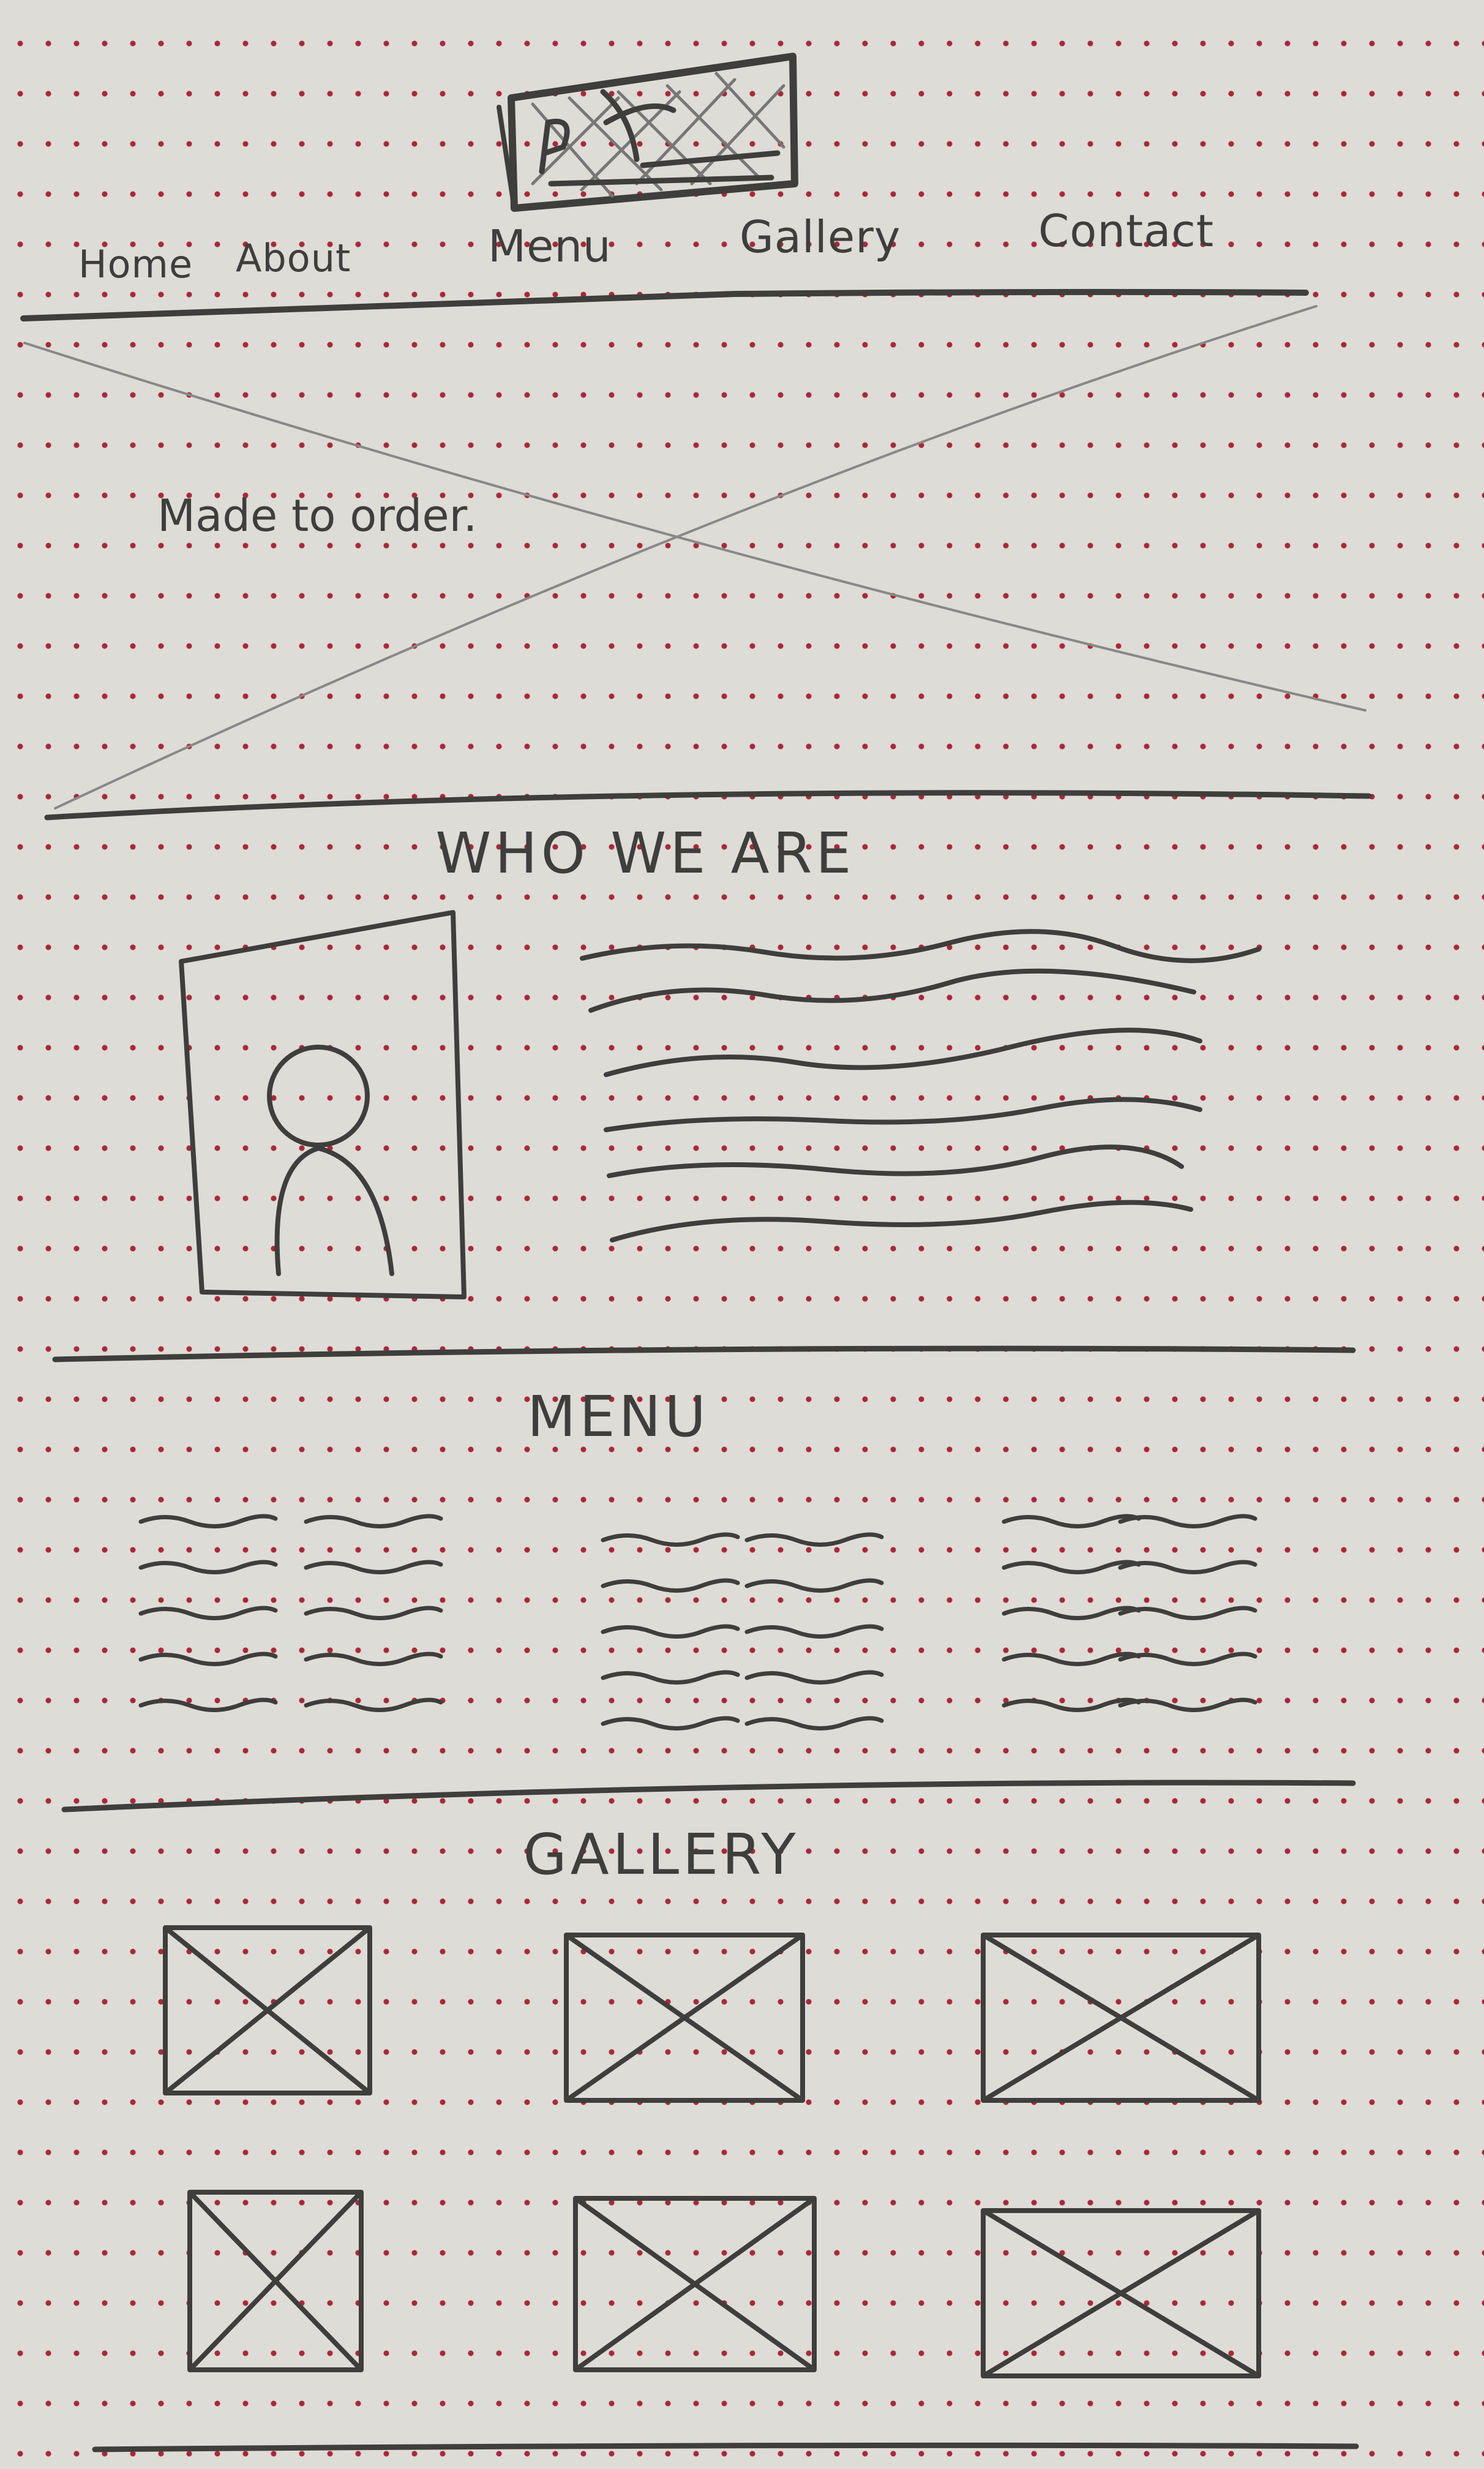 The width and height of the screenshot is (1484, 2469). Describe the element at coordinates (550, 246) in the screenshot. I see `nav-menu: Menu` at that location.